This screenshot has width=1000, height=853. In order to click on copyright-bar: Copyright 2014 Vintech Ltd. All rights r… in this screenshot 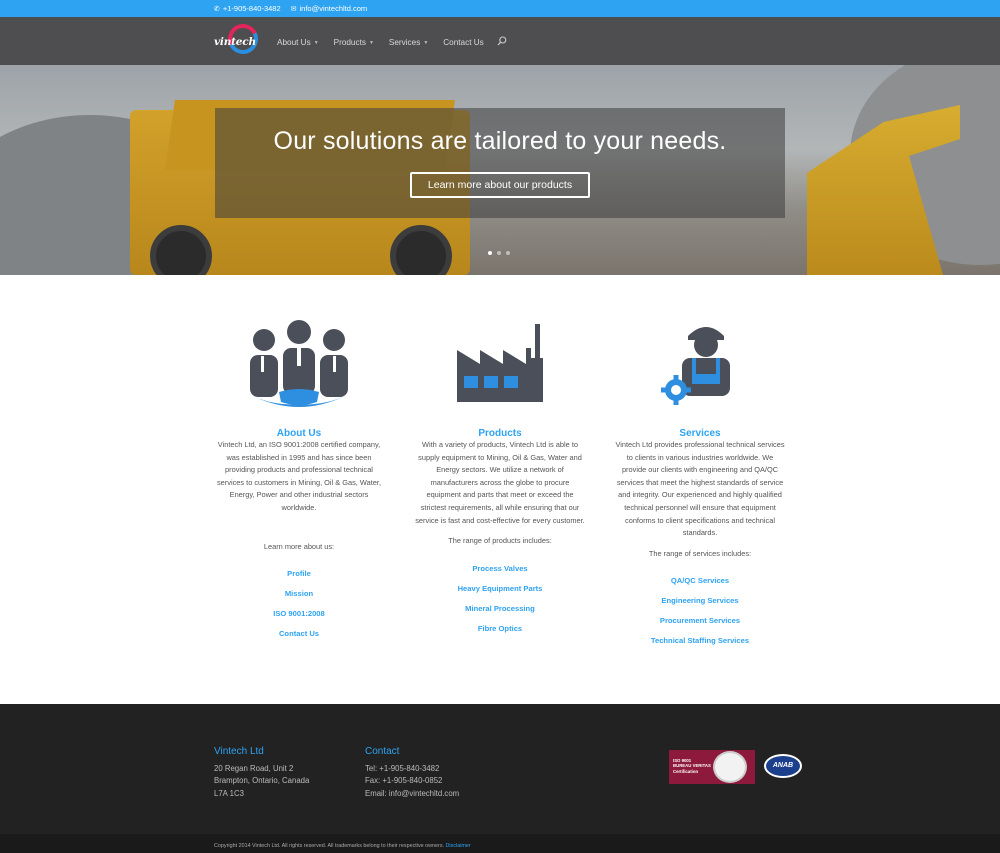, I will do `click(500, 843)`.